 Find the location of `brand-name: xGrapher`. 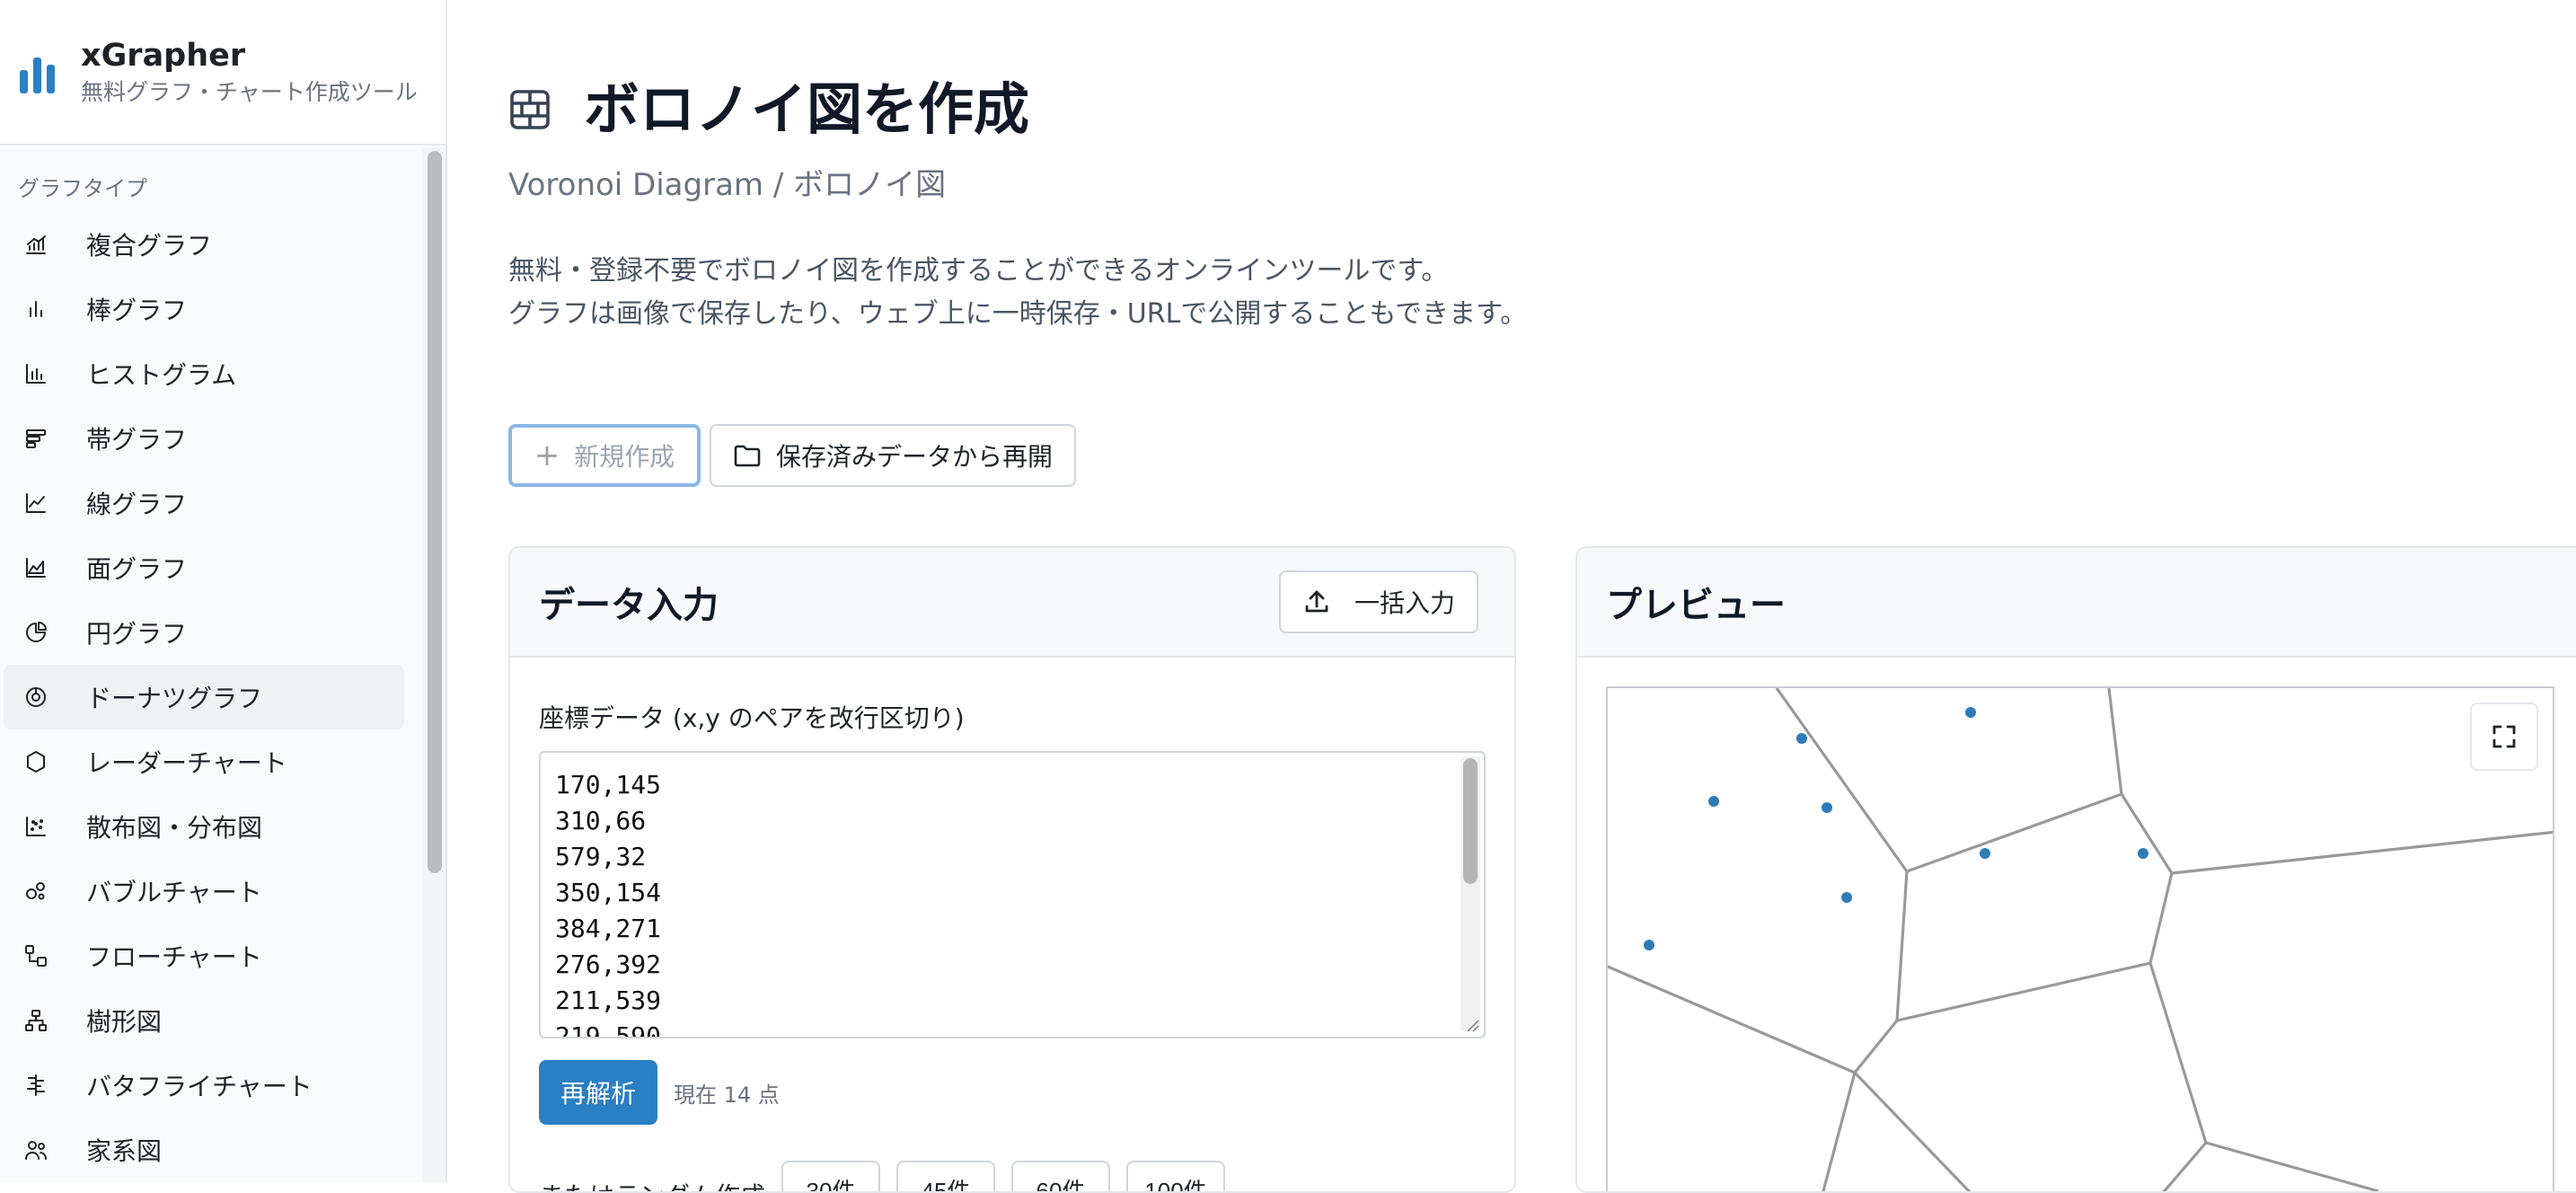

brand-name: xGrapher is located at coordinates (163, 56).